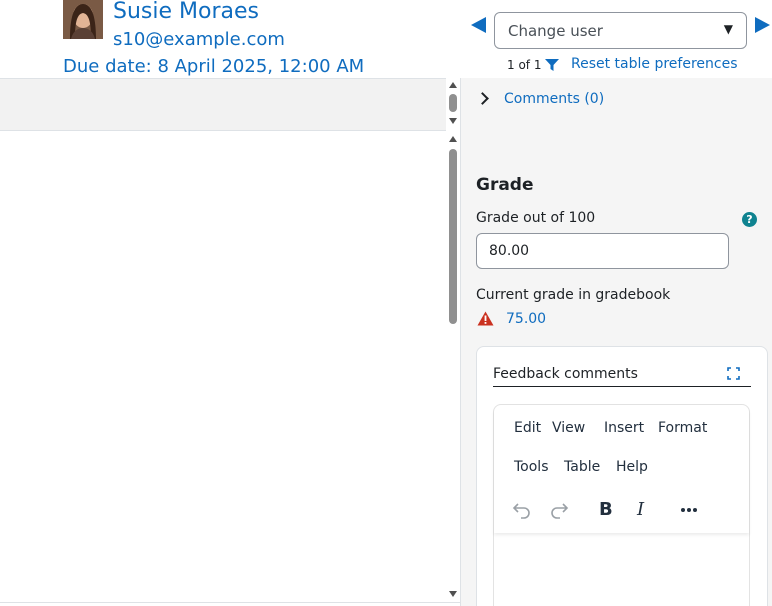 This screenshot has height=606, width=772. Describe the element at coordinates (526, 319) in the screenshot. I see `current-grade-link: 75.00` at that location.